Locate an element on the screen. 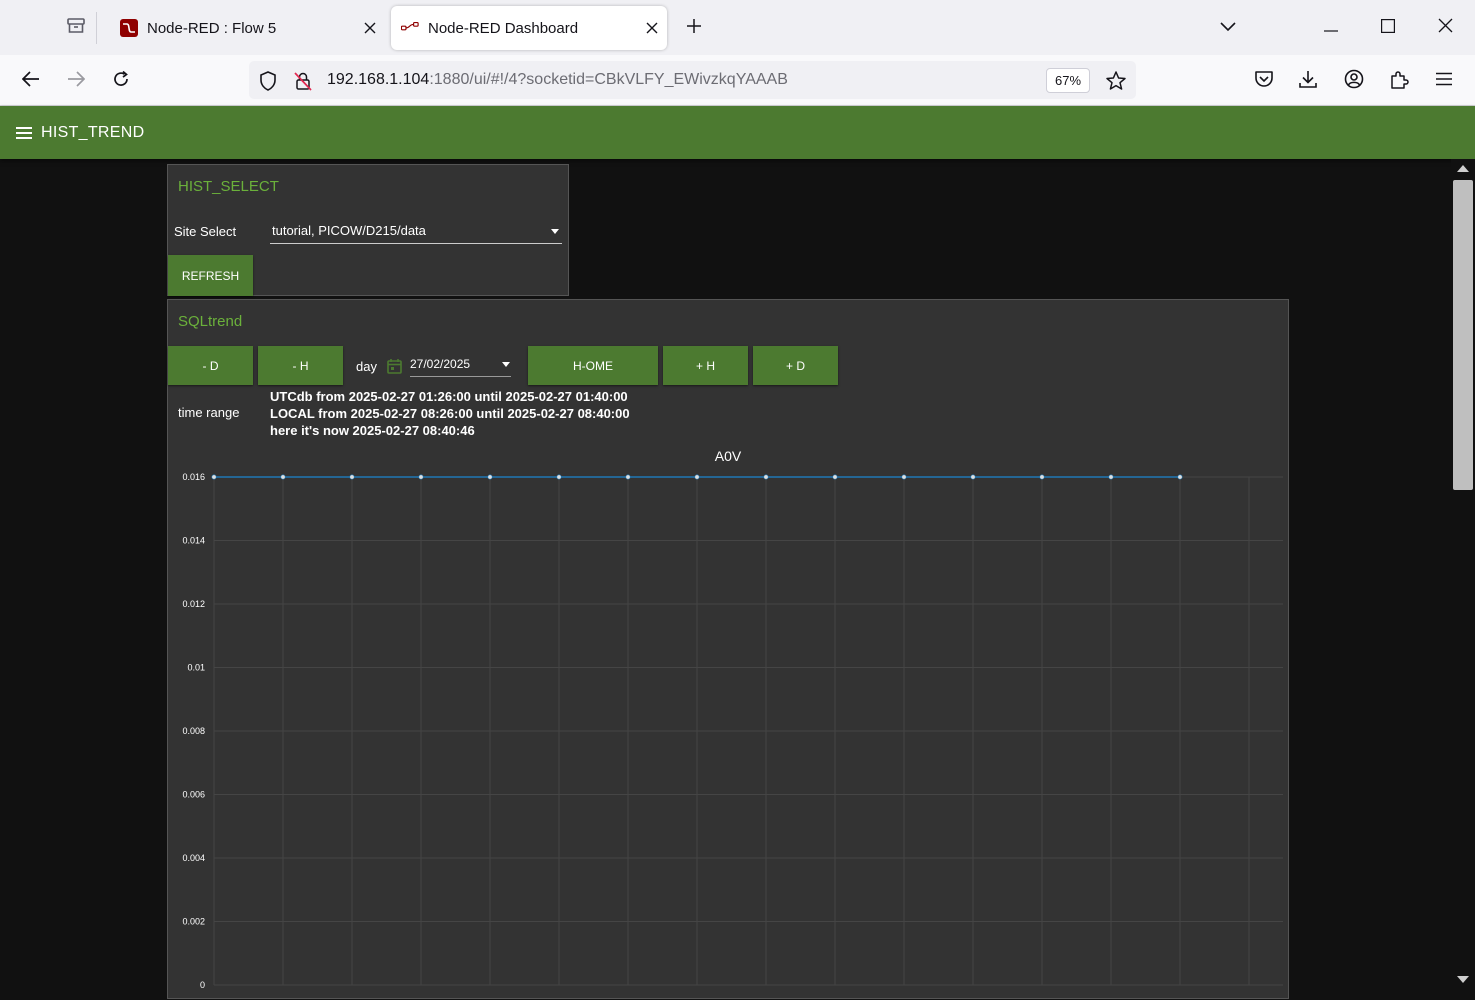 The width and height of the screenshot is (1475, 1000). tab-node-red-flow: Node-RED : Flow 5 is located at coordinates (247, 28).